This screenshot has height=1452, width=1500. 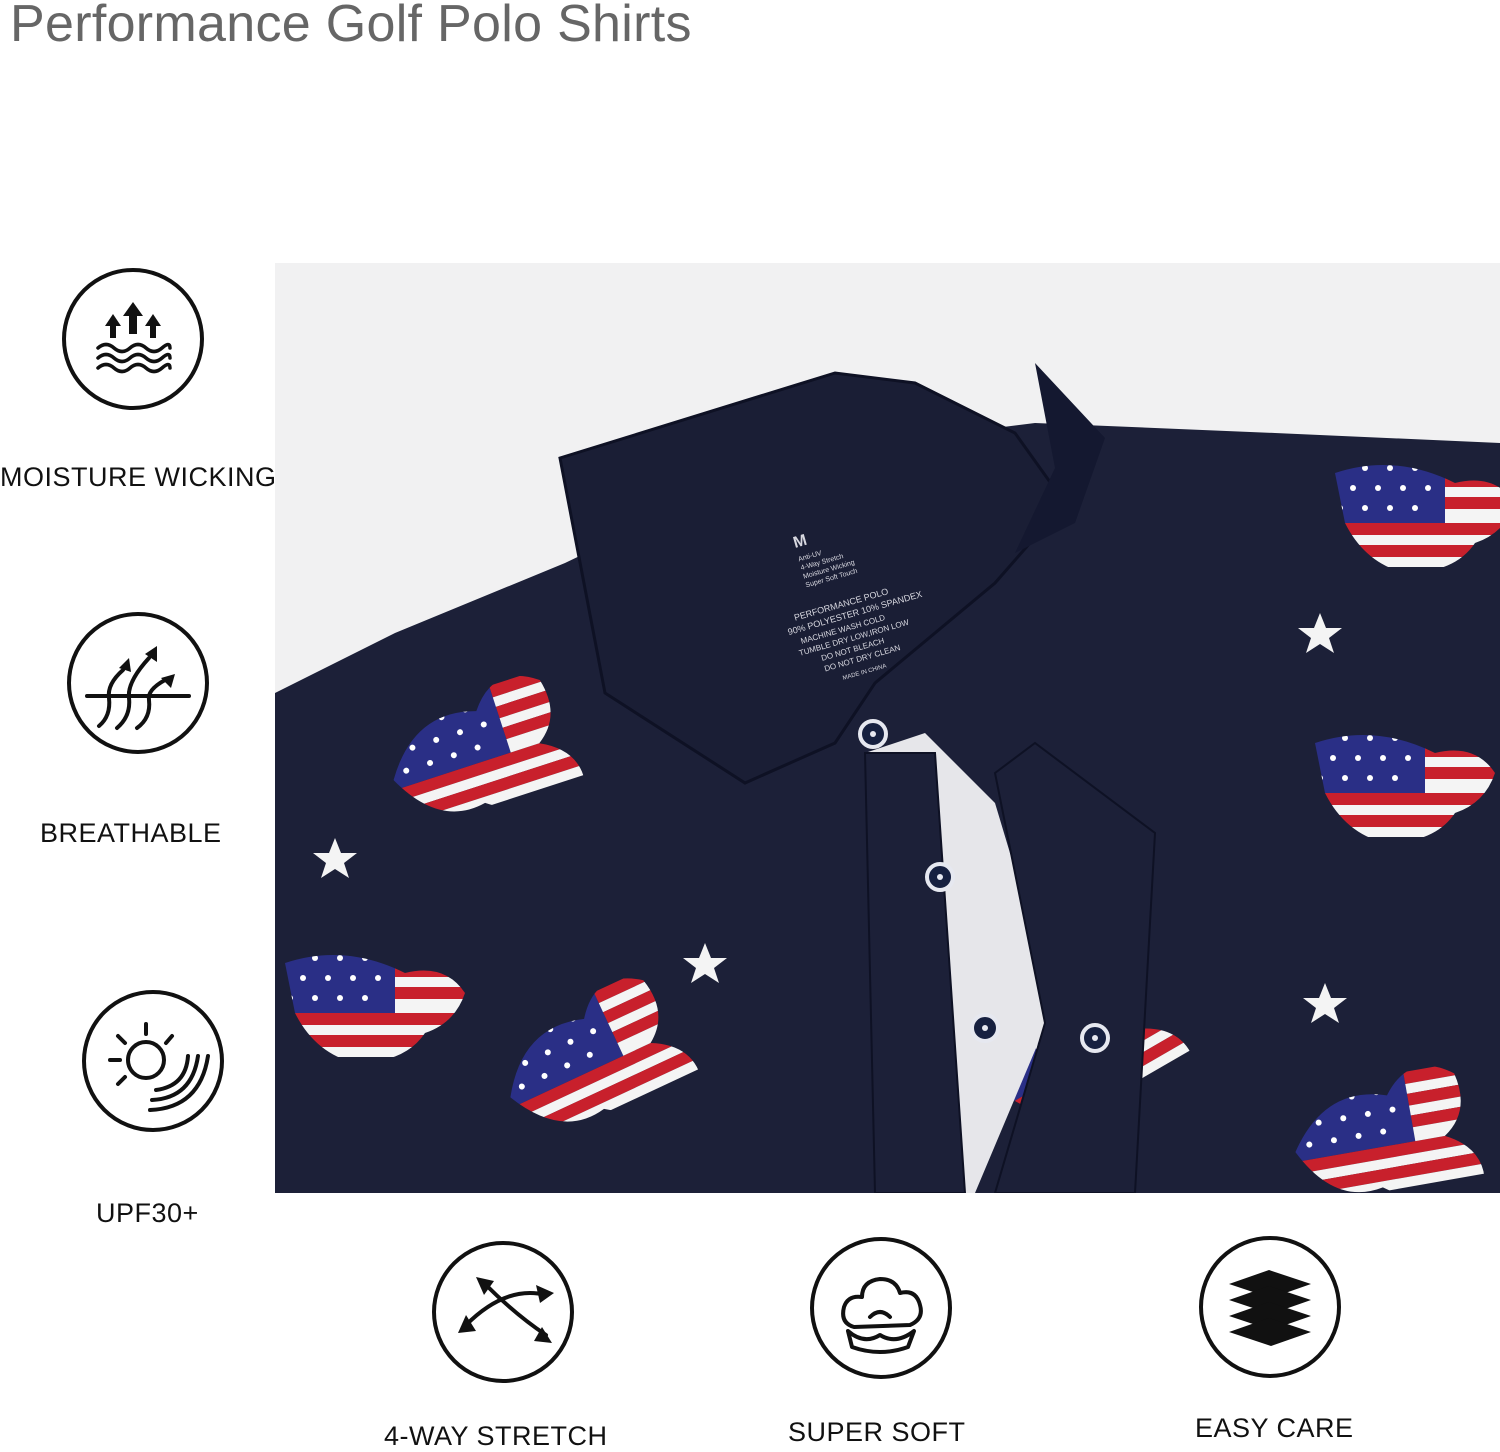 What do you see at coordinates (147, 1213) in the screenshot?
I see `upf-label: UPF30+` at bounding box center [147, 1213].